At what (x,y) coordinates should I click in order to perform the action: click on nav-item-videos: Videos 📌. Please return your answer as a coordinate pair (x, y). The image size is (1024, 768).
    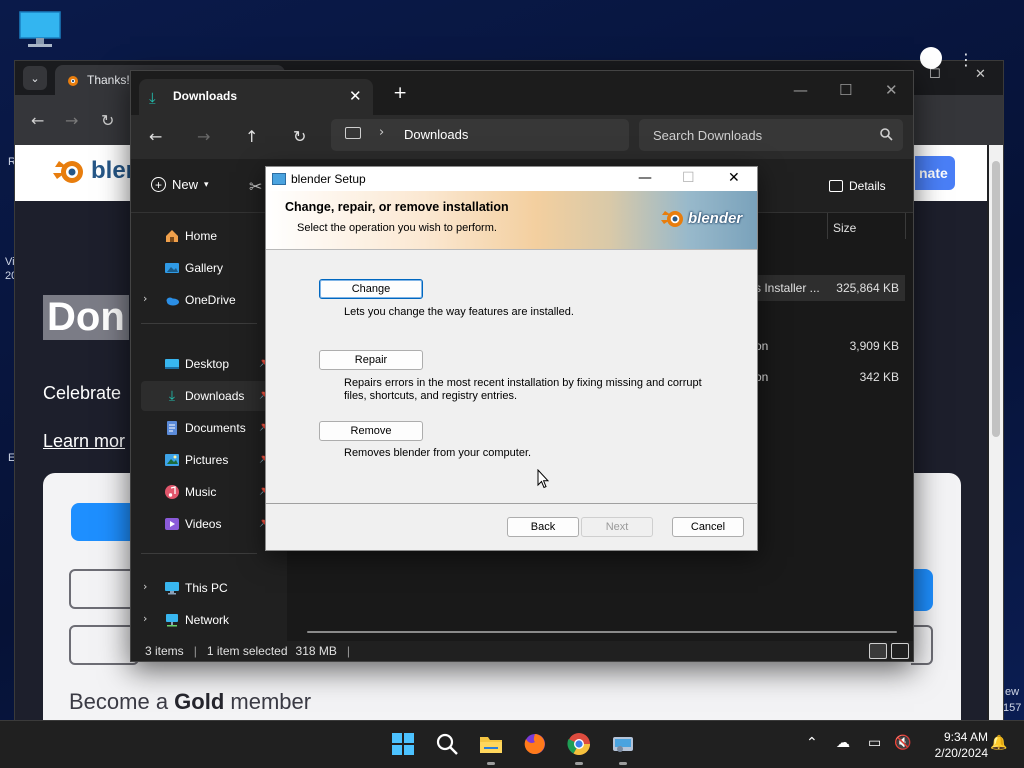
    Looking at the image, I should click on (209, 524).